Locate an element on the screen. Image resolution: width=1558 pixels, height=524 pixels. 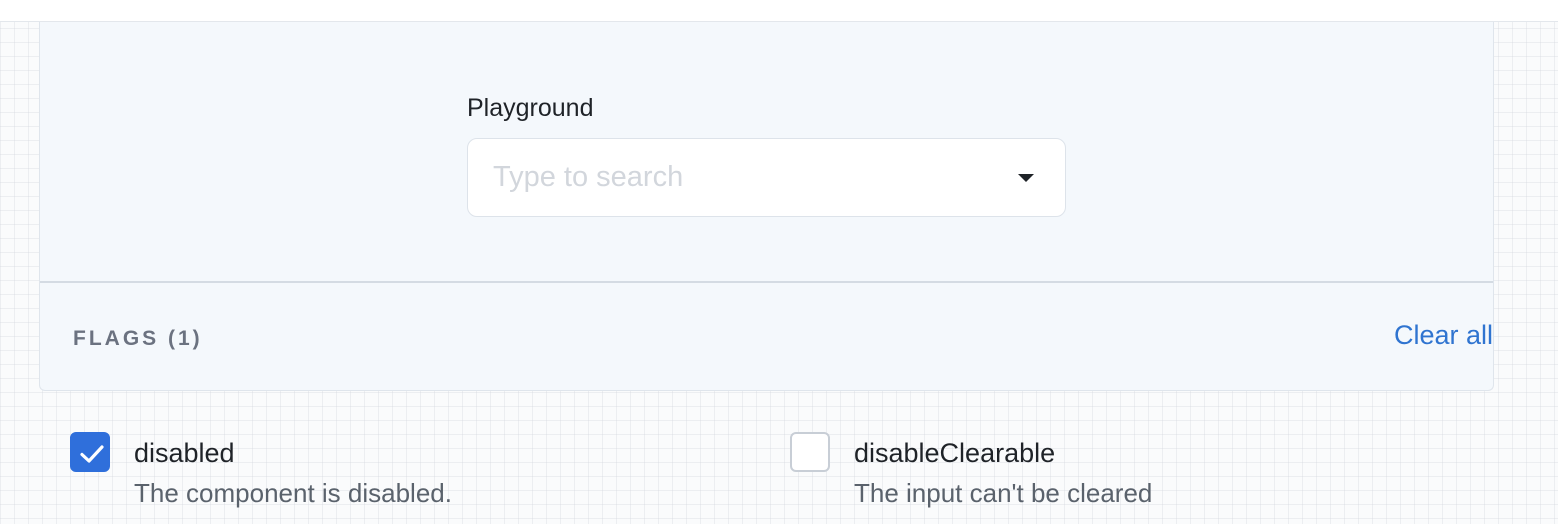
flags-title: FLAGS (1) is located at coordinates (138, 338).